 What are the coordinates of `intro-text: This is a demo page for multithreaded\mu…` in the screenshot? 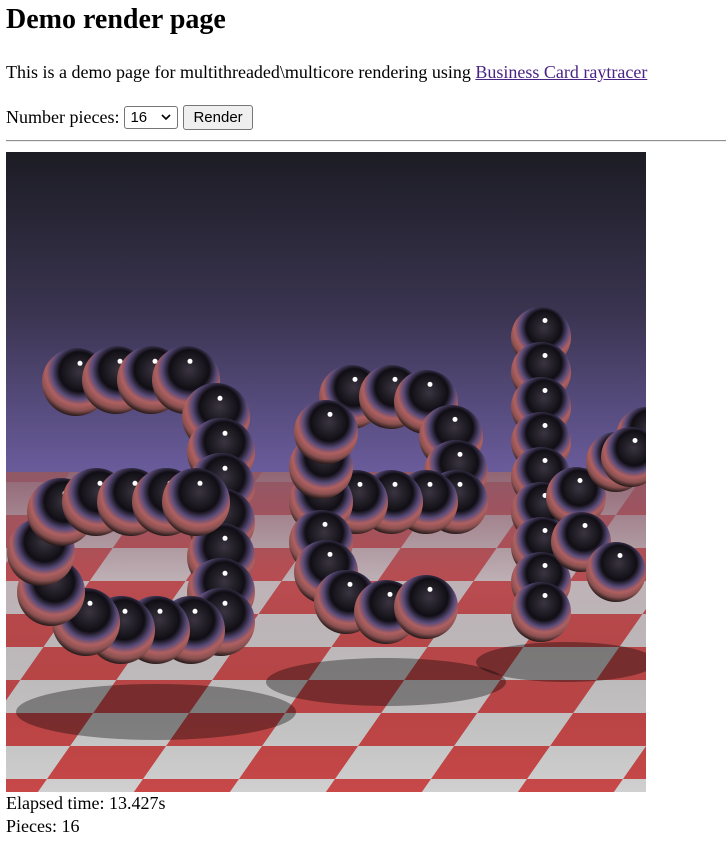 It's located at (241, 72).